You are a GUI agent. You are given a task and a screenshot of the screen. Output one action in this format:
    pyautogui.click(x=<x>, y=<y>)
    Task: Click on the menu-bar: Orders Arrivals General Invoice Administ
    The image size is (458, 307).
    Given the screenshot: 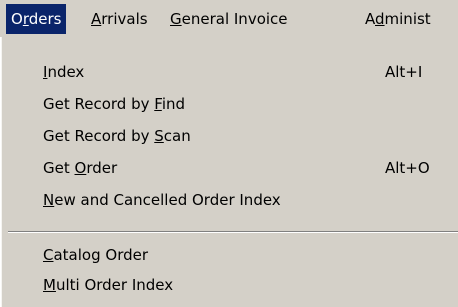 What is the action you would take?
    pyautogui.click(x=229, y=18)
    